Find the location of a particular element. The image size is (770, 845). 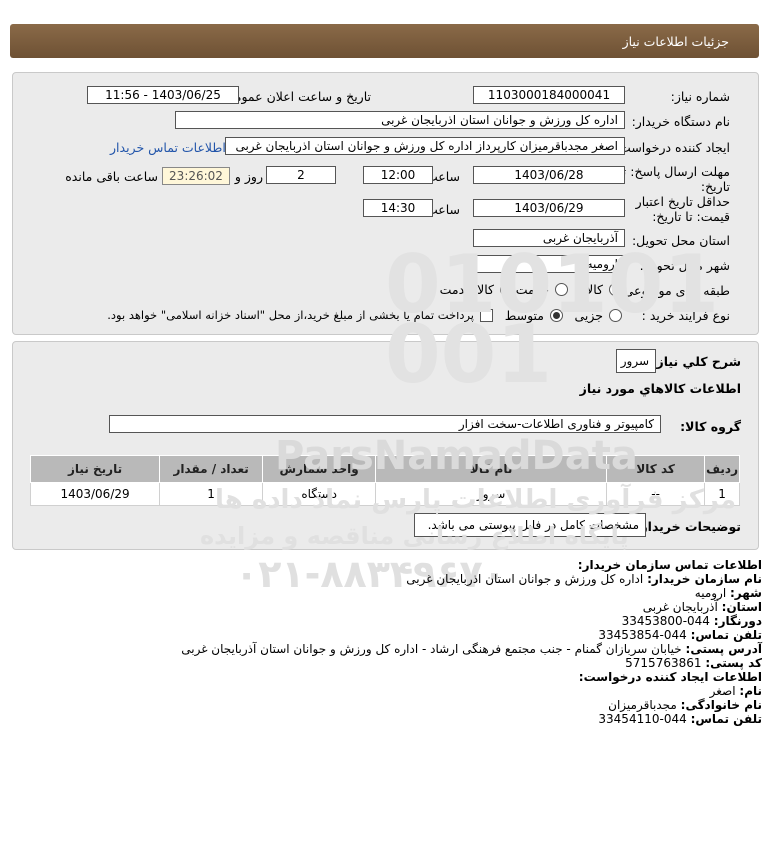

remaining-time-field: 23:26:02 is located at coordinates (196, 176).